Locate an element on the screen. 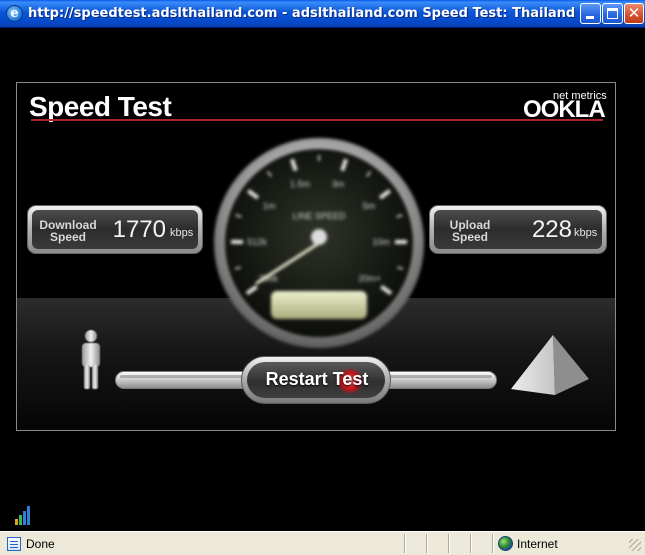 This screenshot has height=555, width=645. download-value: 1770 is located at coordinates (139, 229).